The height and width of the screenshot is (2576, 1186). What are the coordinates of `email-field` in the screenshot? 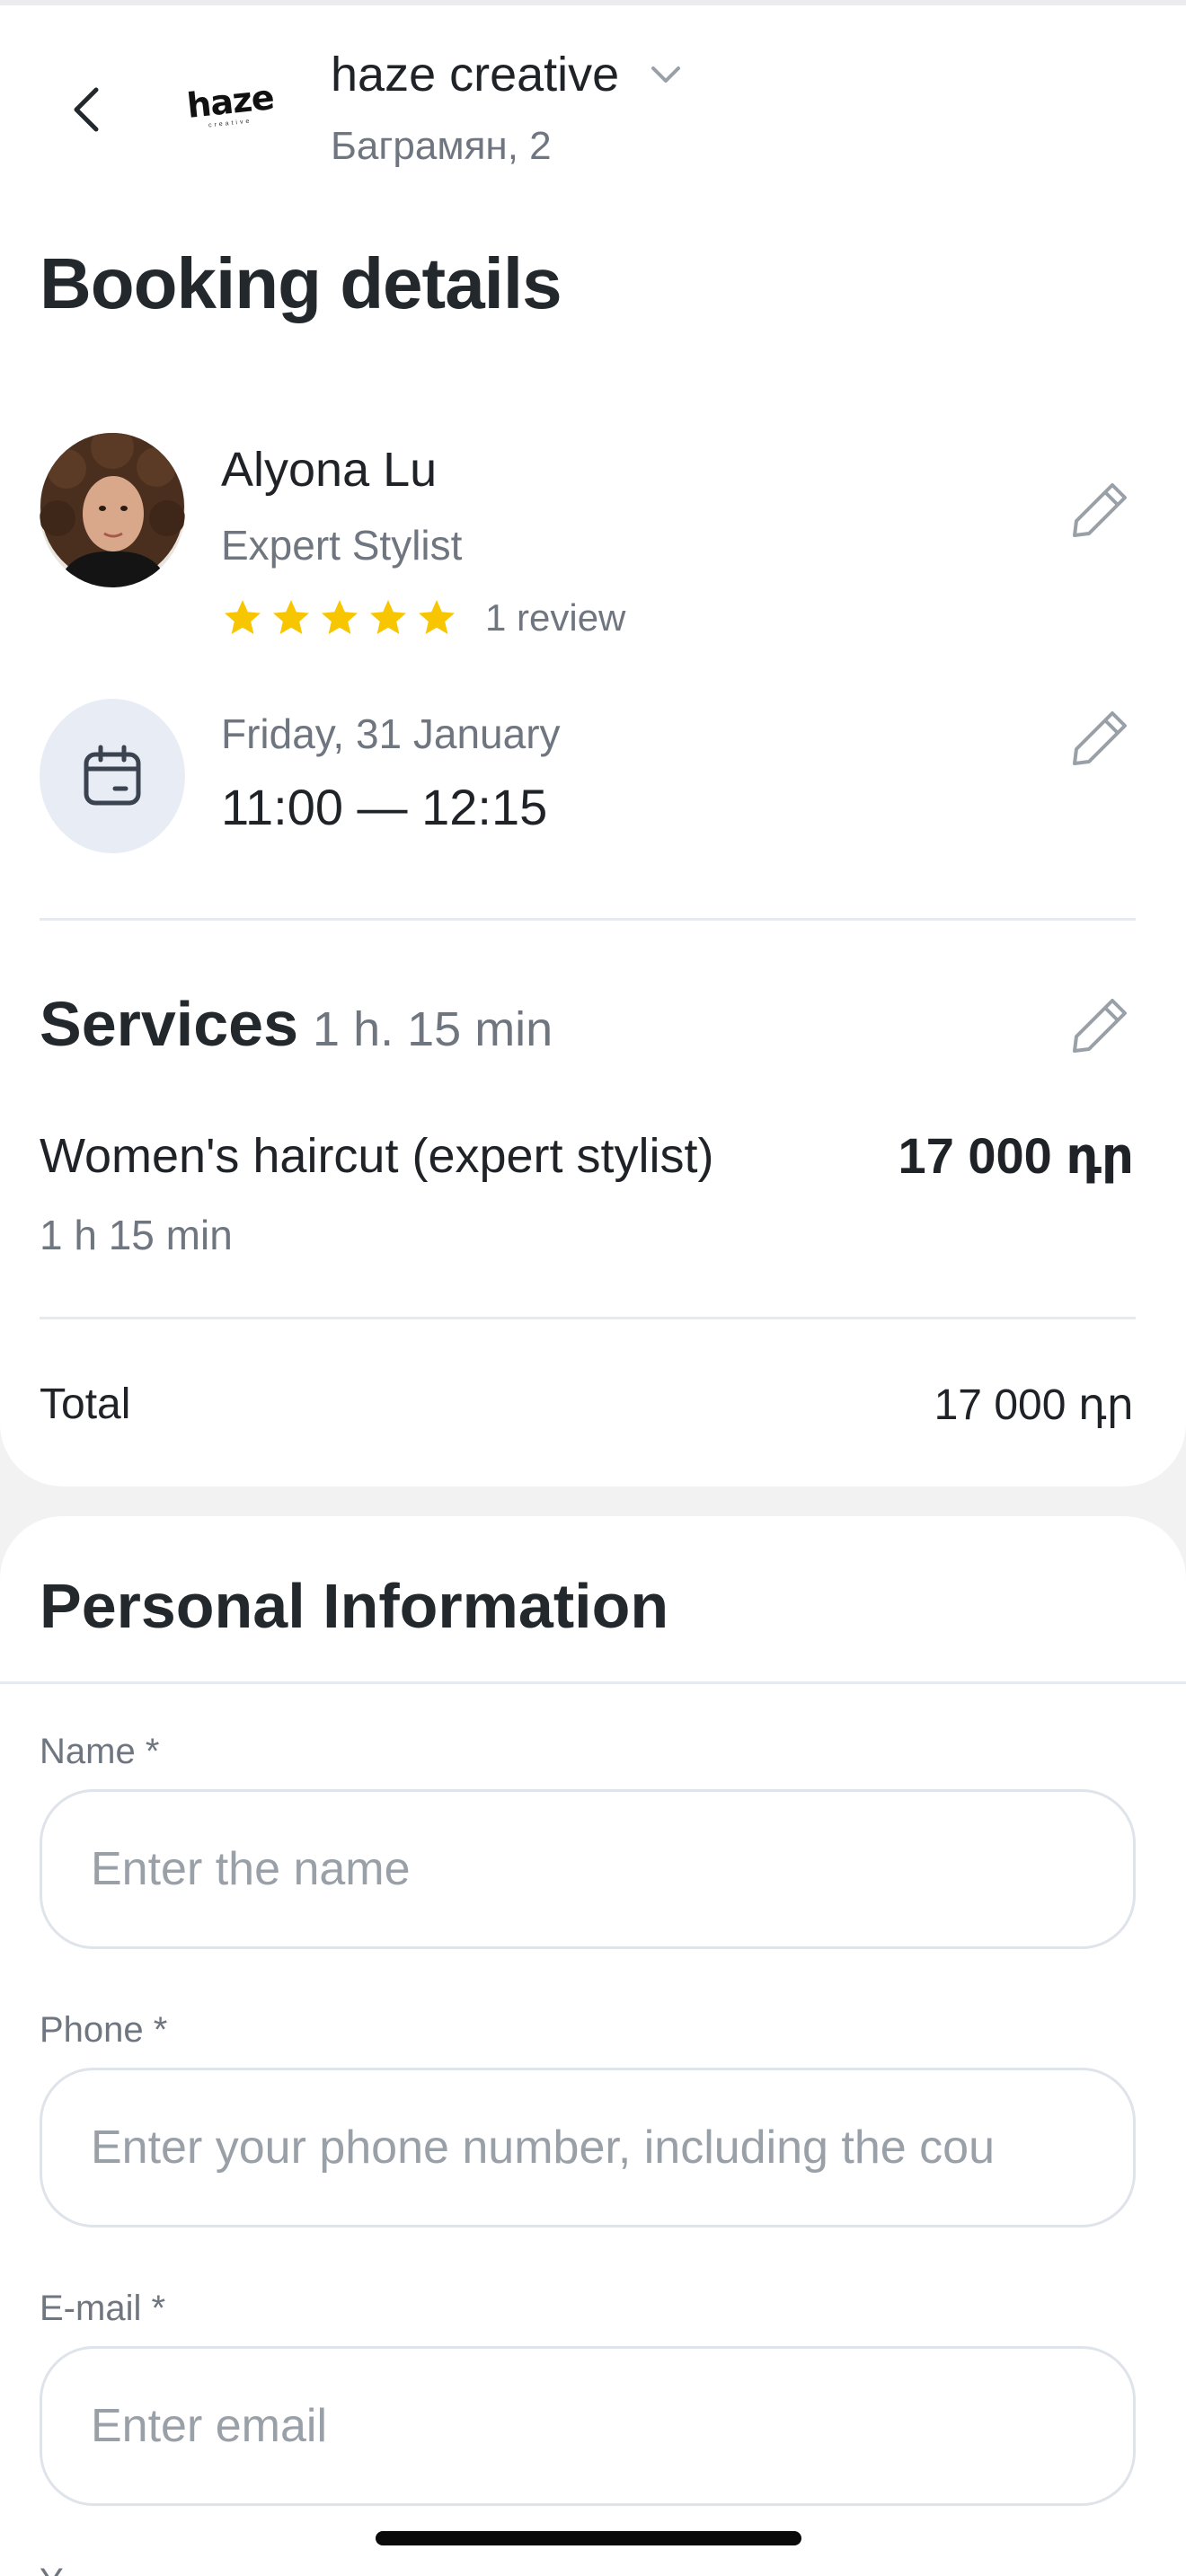 It's located at (588, 2426).